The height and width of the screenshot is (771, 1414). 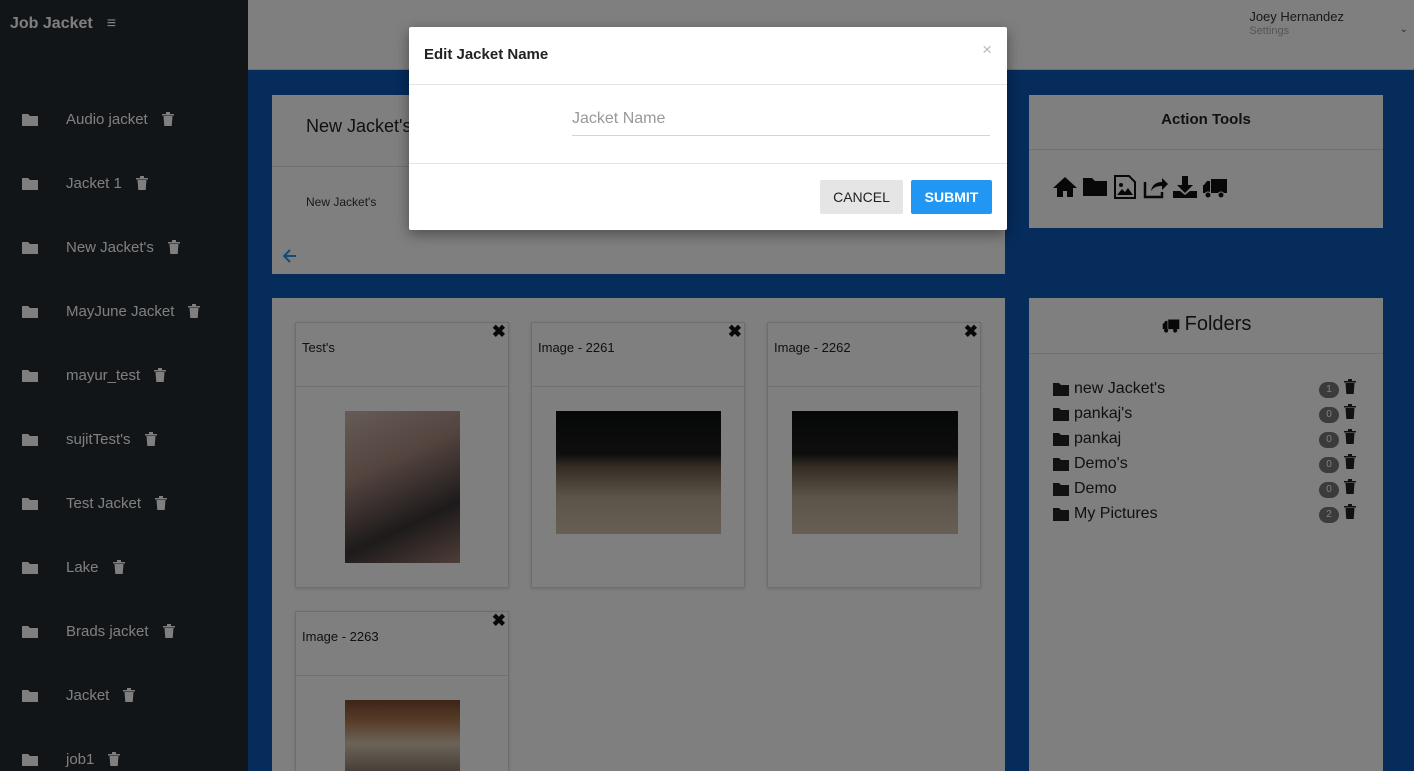 I want to click on edit-jacket-name-modal: Edit Jacket Name × CANCEL SUBMIT, so click(x=708, y=128).